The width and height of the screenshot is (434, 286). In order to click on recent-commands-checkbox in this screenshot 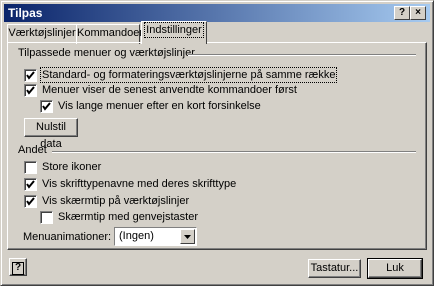, I will do `click(30, 90)`.